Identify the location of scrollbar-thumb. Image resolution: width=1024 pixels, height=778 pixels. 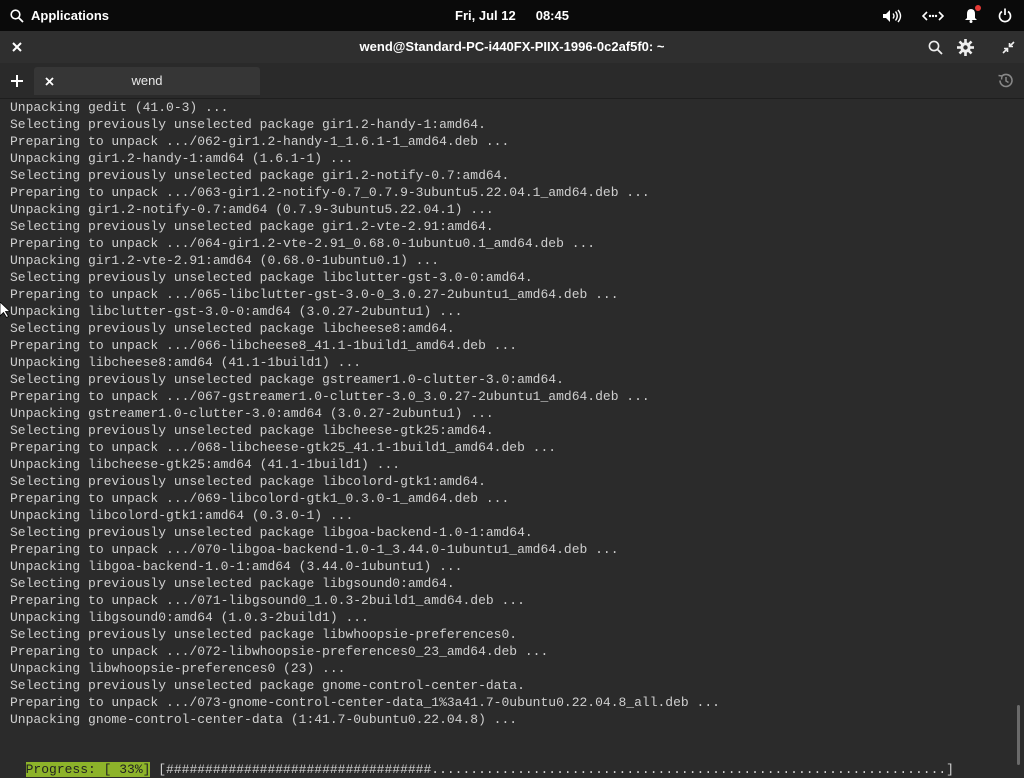
(1018, 735).